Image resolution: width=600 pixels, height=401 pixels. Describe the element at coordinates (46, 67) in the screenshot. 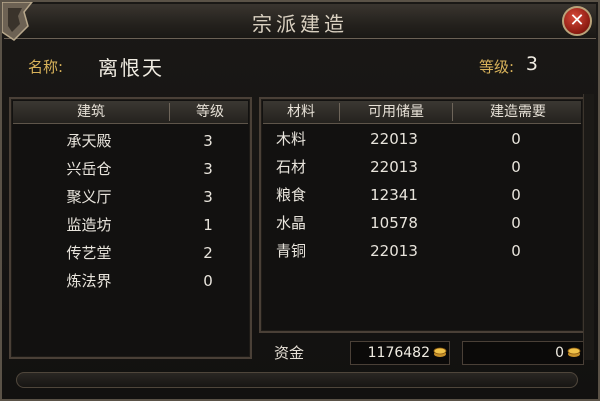

I see `name-label: 名称:` at that location.